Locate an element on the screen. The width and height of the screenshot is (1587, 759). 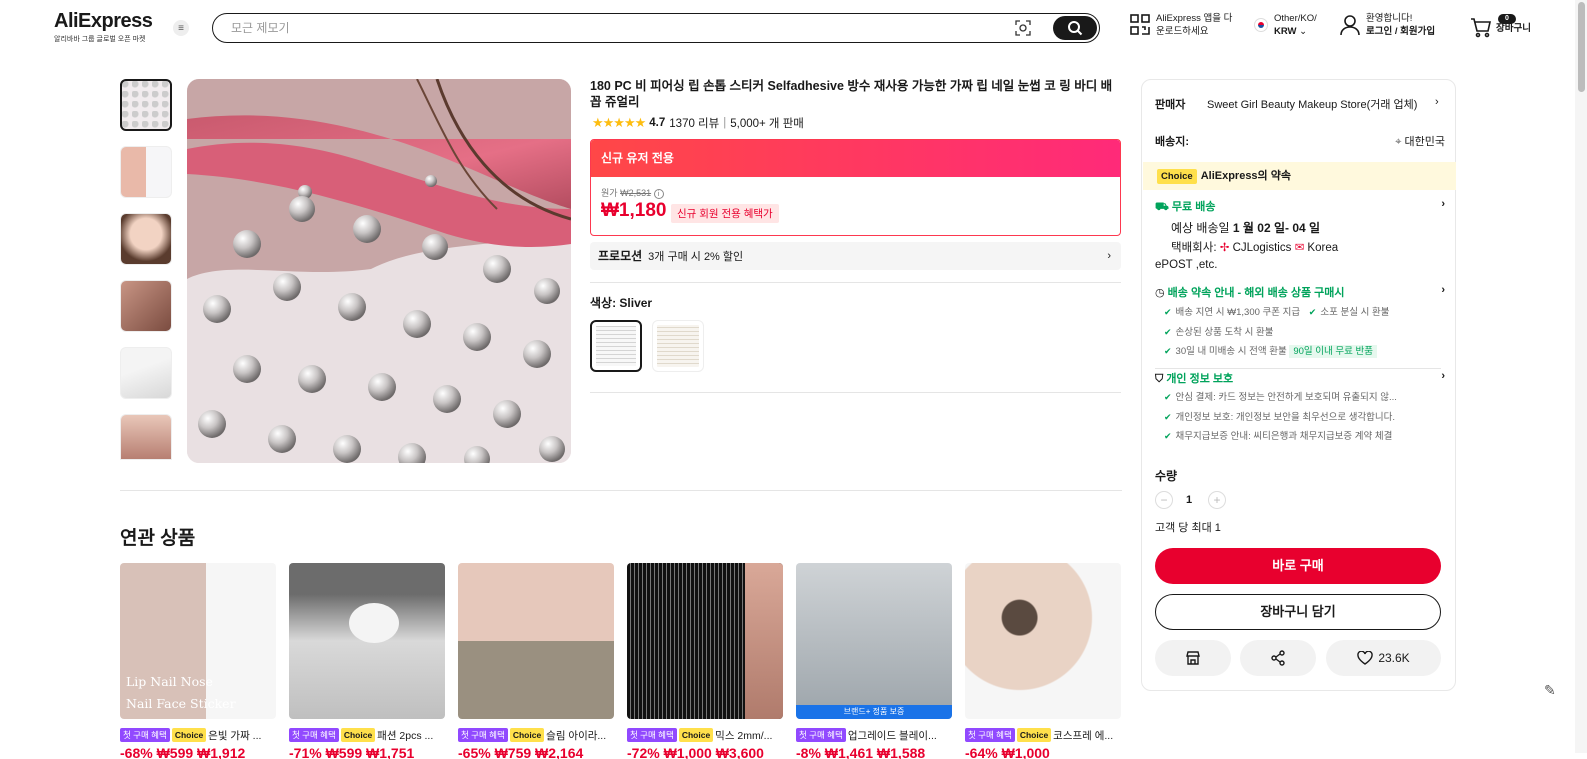
color-label: 색상: Sliver is located at coordinates (621, 303).